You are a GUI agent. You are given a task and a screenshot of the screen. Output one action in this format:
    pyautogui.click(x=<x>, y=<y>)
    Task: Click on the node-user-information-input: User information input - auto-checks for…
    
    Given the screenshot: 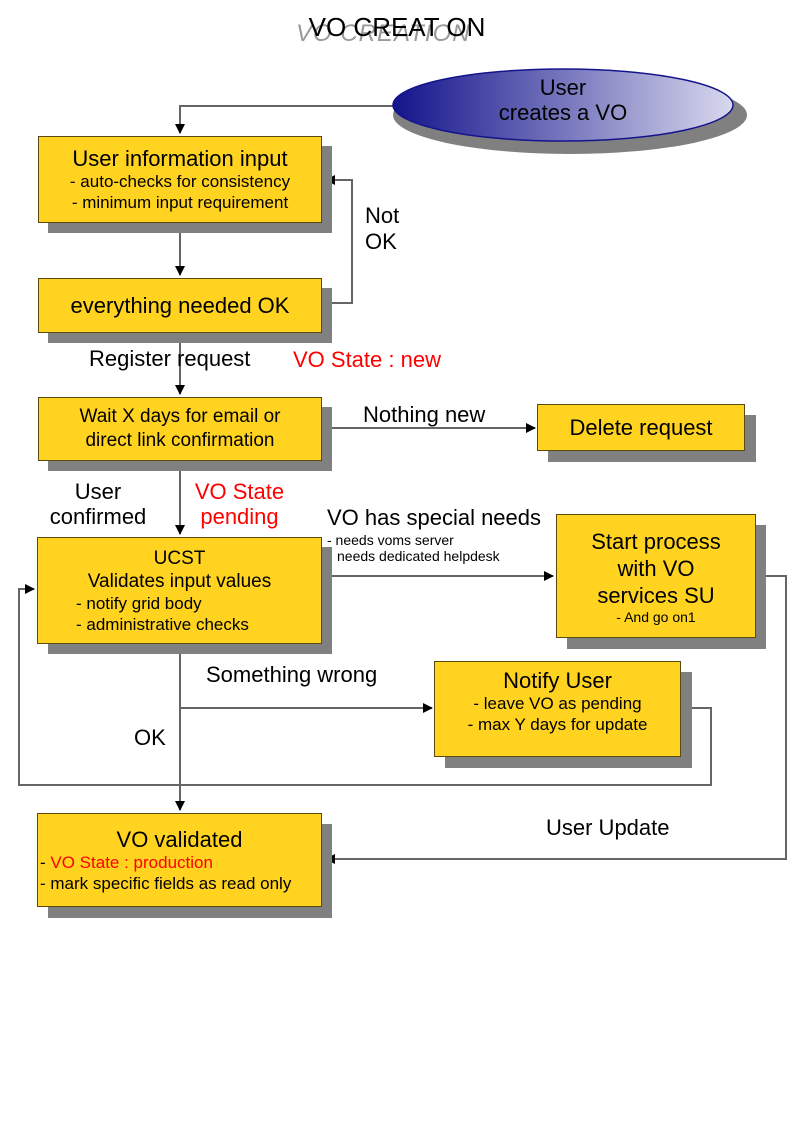 What is the action you would take?
    pyautogui.click(x=180, y=179)
    